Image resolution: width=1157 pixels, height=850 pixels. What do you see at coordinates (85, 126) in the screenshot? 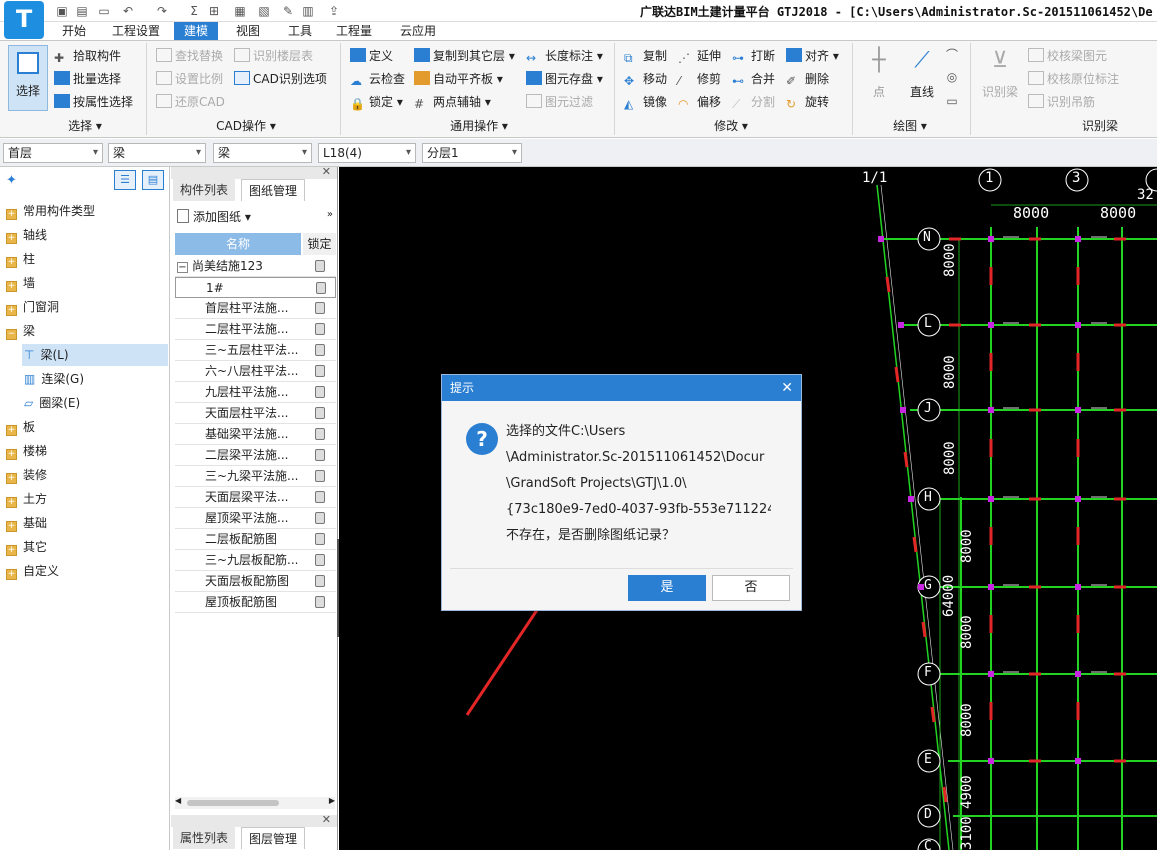
I see `select-group-label: 选择 ▾` at bounding box center [85, 126].